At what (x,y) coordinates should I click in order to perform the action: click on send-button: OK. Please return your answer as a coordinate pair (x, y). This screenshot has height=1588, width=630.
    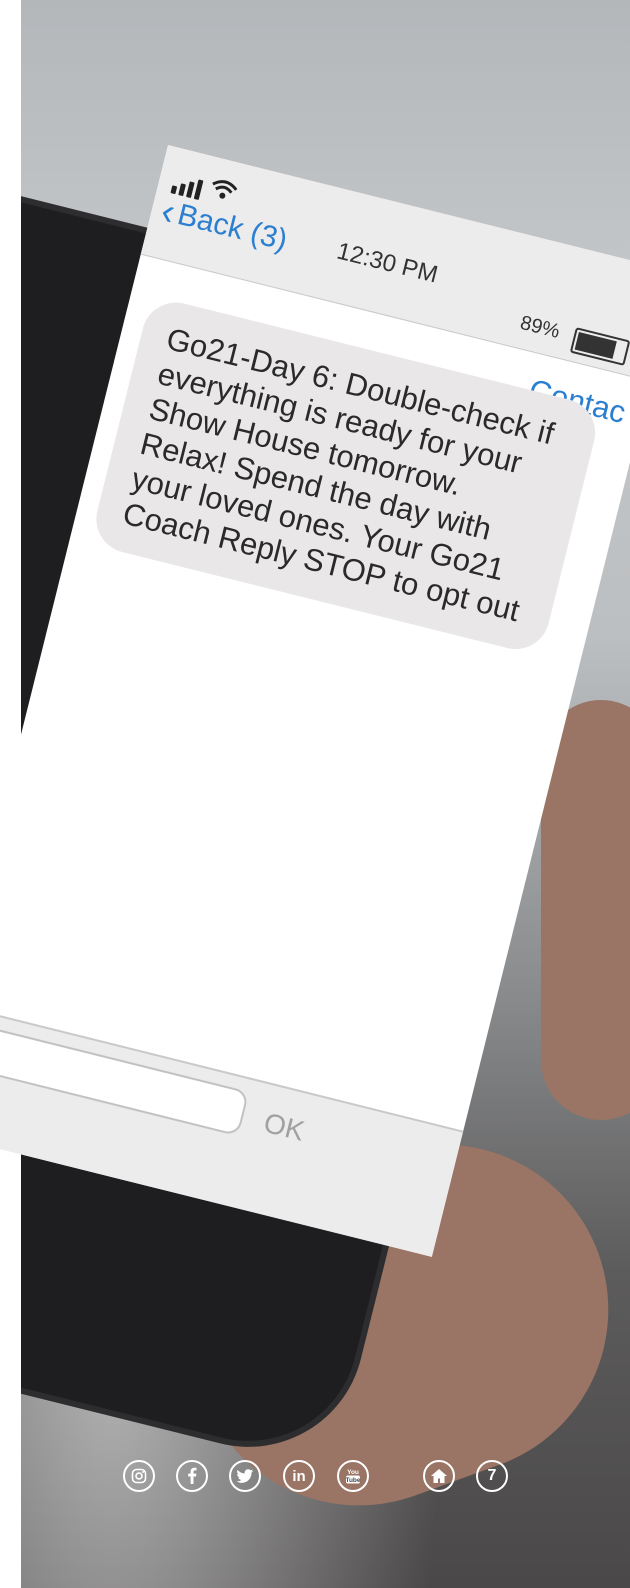
    Looking at the image, I should click on (284, 1127).